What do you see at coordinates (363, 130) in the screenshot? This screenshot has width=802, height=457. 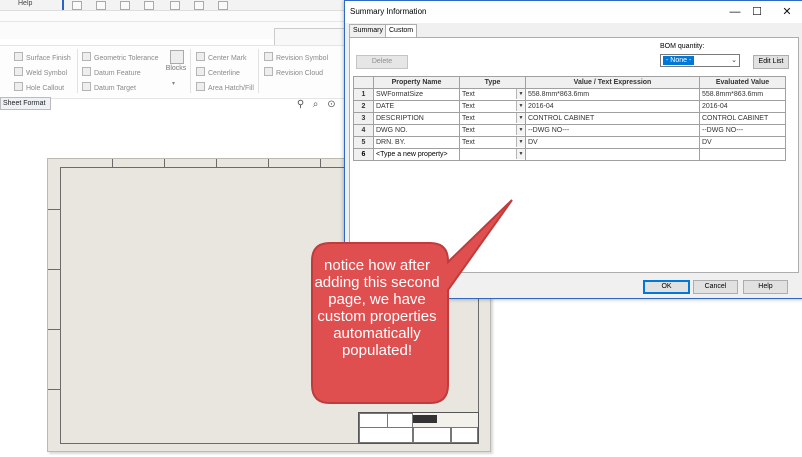 I see `row-number: 4` at bounding box center [363, 130].